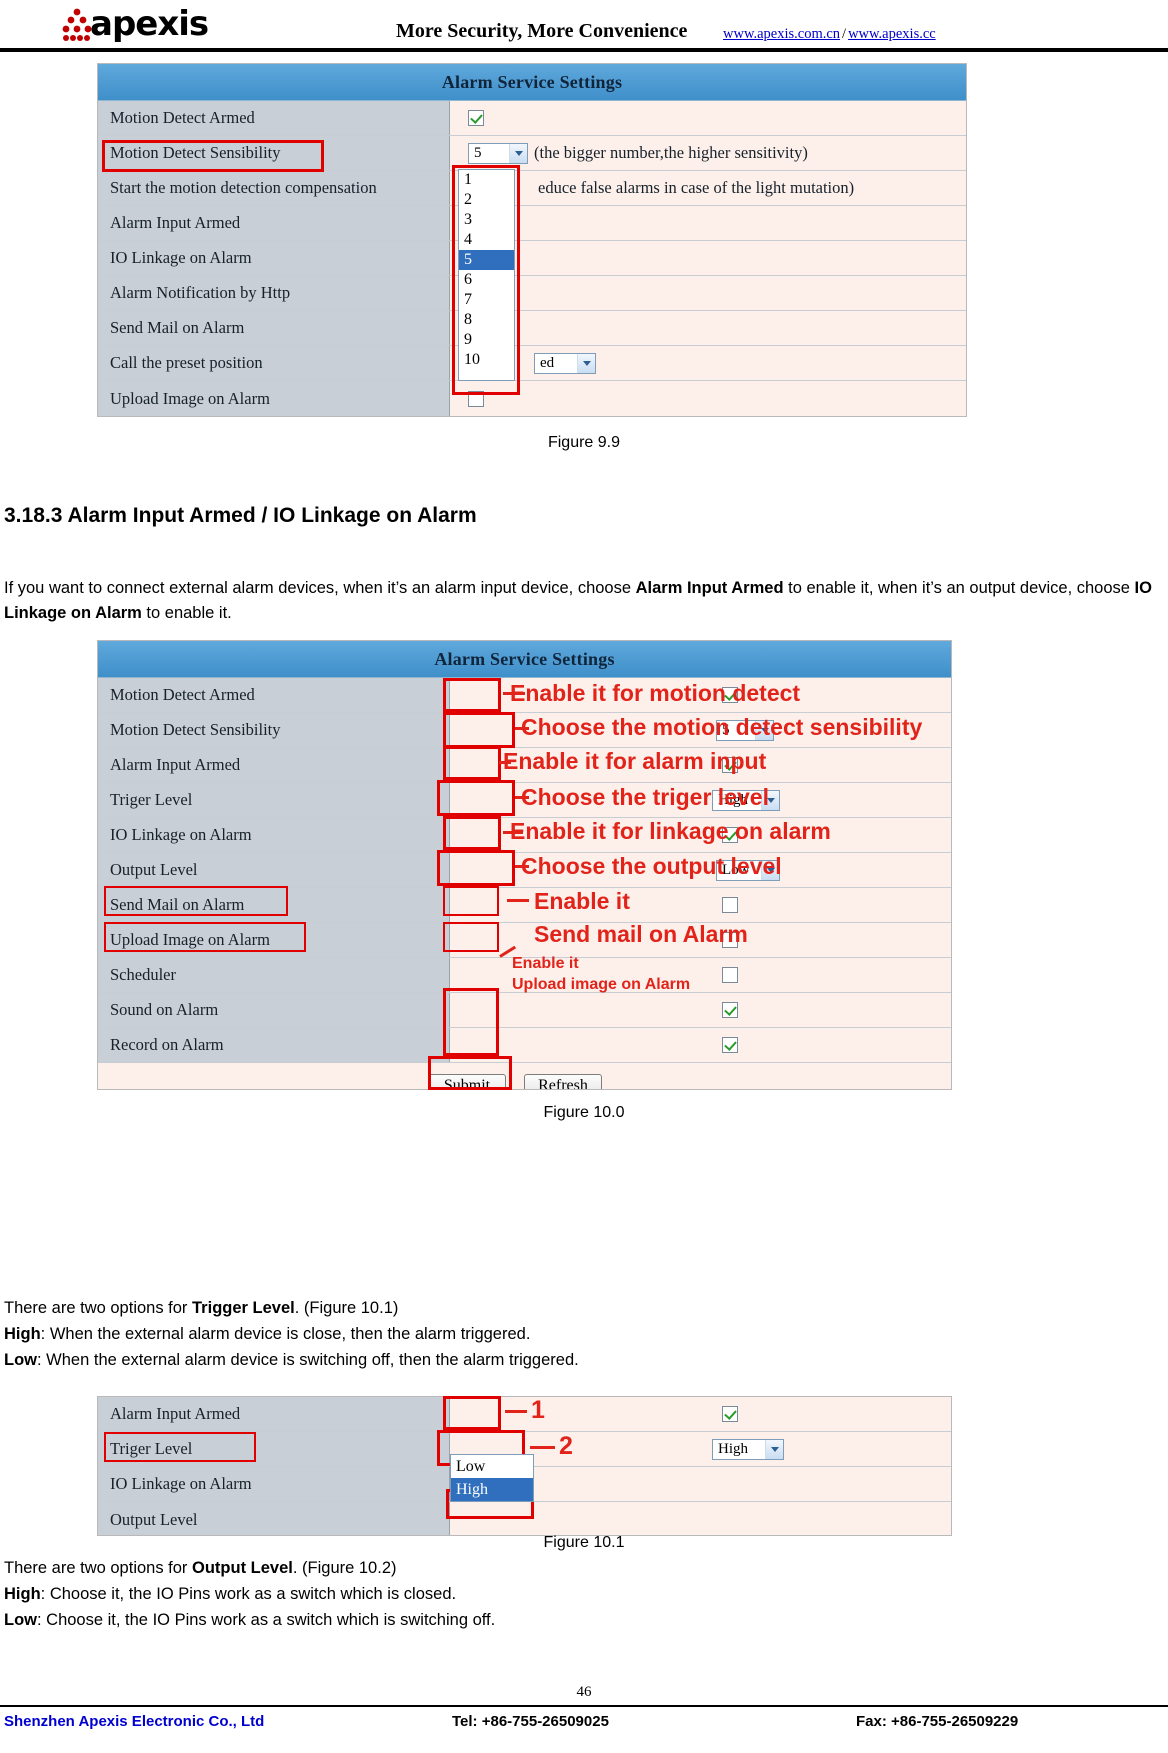 Image resolution: width=1168 pixels, height=1753 pixels. Describe the element at coordinates (492, 1466) in the screenshot. I see `dropdown-option: Low` at that location.